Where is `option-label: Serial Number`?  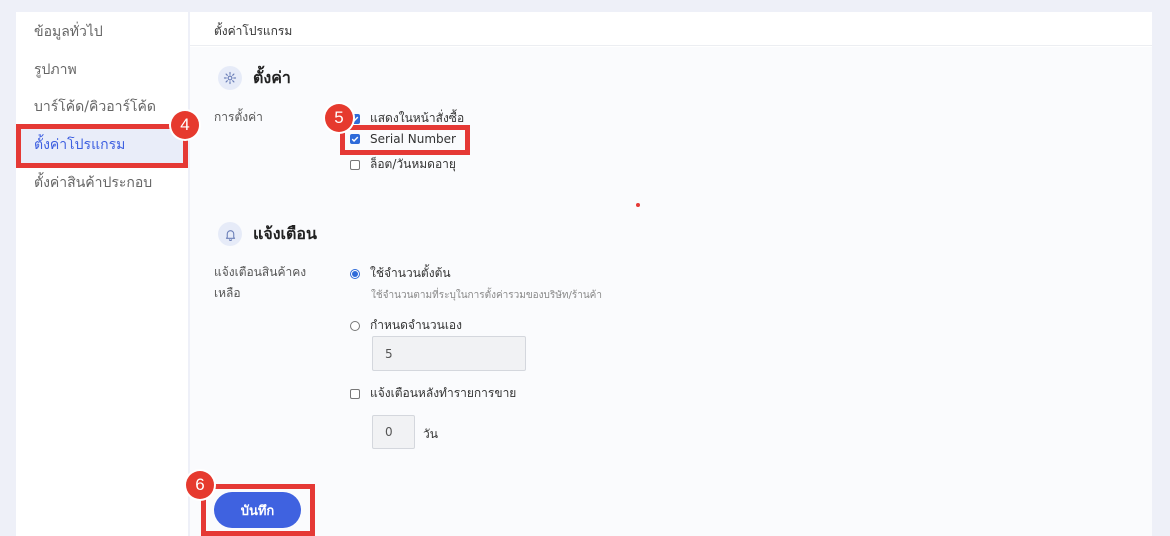 option-label: Serial Number is located at coordinates (413, 139).